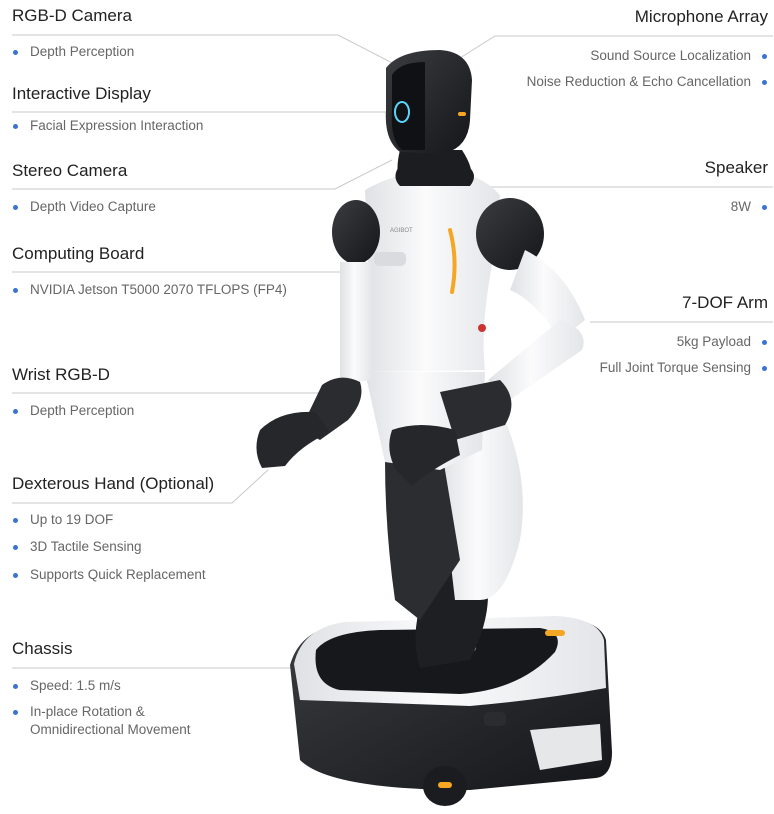 This screenshot has width=774, height=814. I want to click on feature-item: Full Joint Torque Sensing, so click(684, 368).